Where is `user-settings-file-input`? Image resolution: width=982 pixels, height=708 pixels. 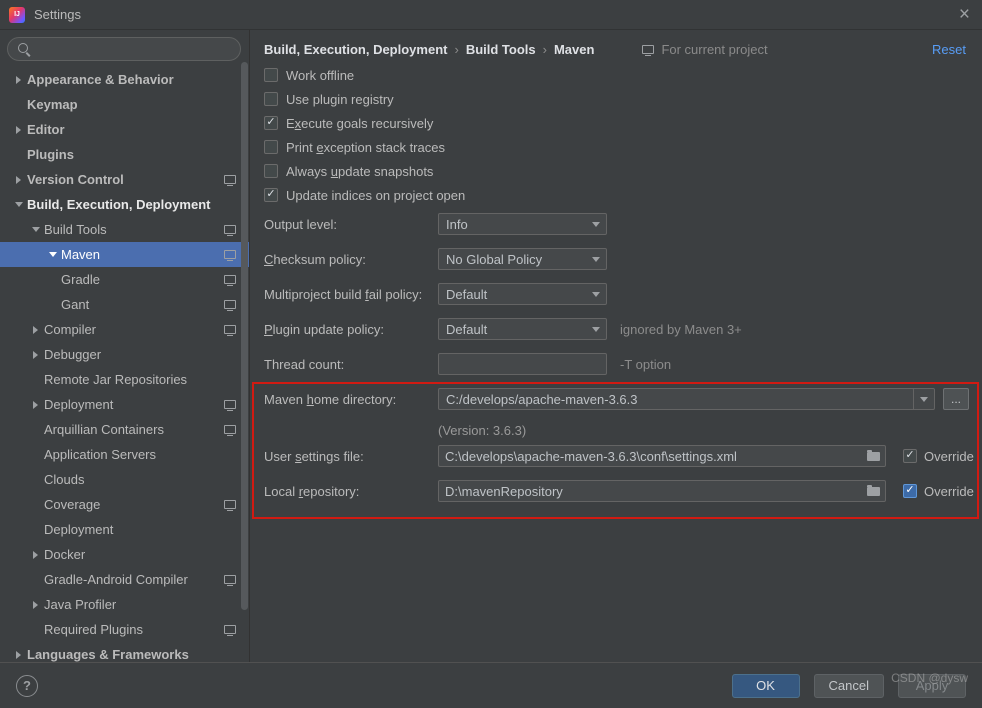 user-settings-file-input is located at coordinates (662, 456).